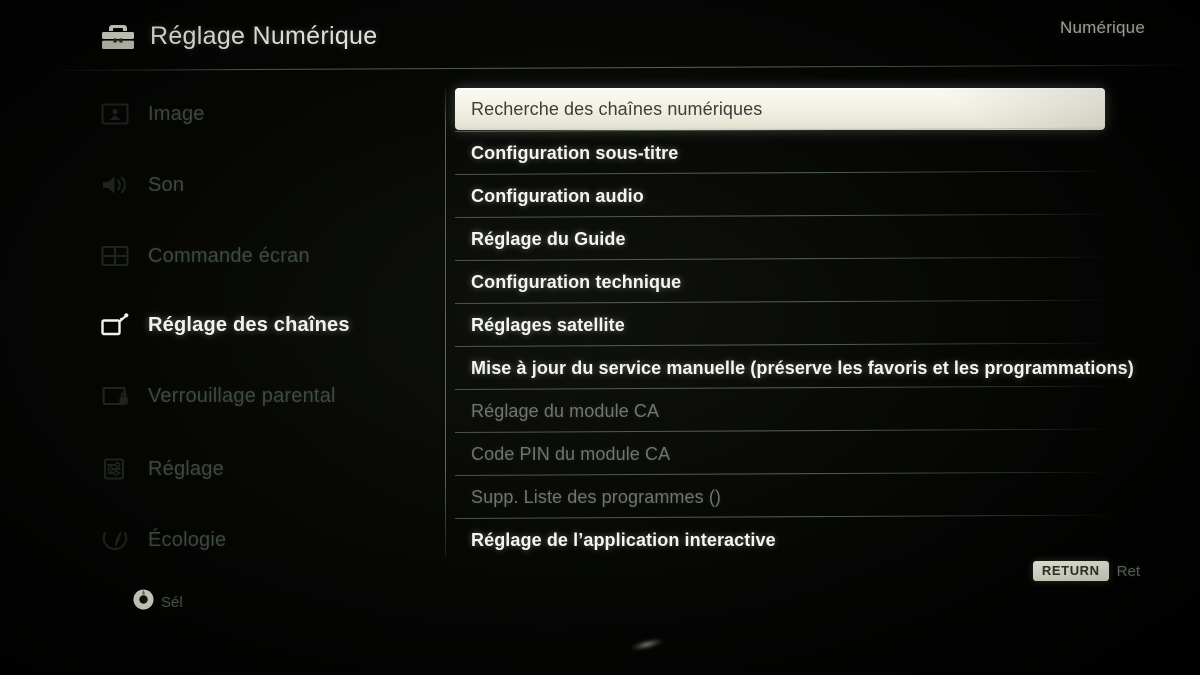 This screenshot has height=675, width=1200. I want to click on tv-antenna-icon, so click(115, 325).